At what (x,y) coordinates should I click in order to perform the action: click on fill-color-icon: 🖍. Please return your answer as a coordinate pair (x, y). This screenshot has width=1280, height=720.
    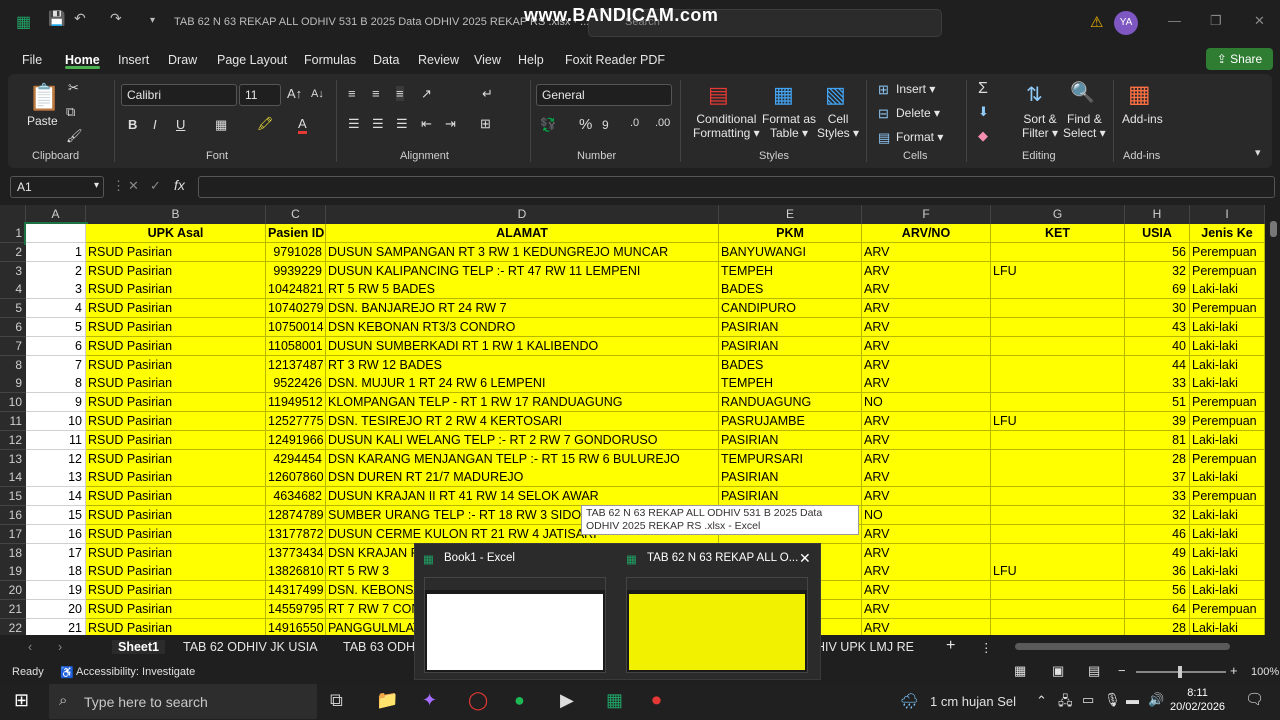
    Looking at the image, I should click on (265, 124).